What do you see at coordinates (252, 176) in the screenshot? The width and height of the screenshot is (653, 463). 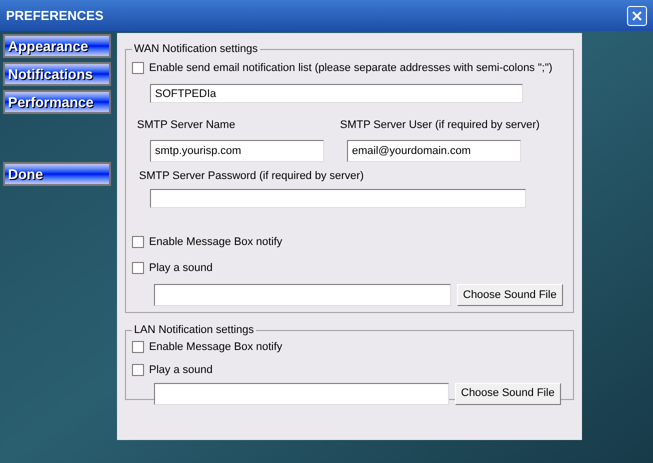 I see `field-label: SMTP Server Password (if required by server)` at bounding box center [252, 176].